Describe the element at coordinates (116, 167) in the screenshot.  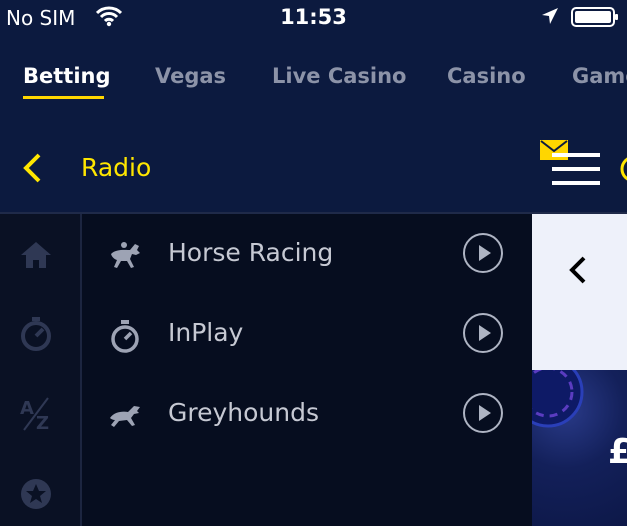
I see `page-title: Radio` at that location.